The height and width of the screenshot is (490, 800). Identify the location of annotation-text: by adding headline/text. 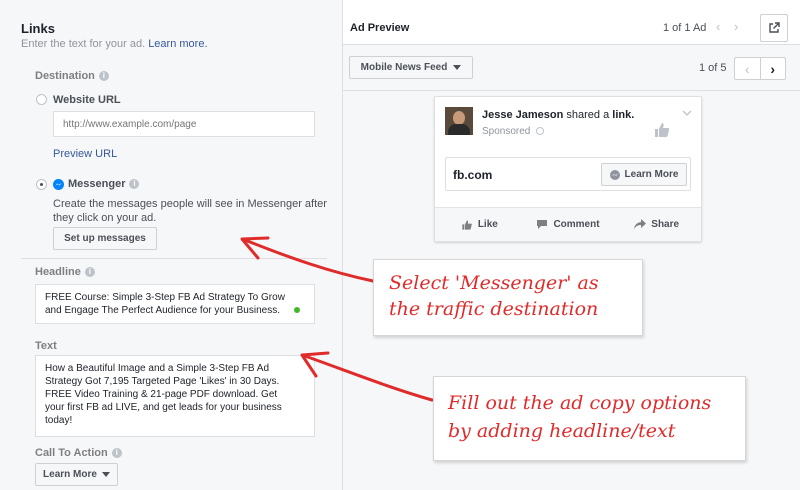
(562, 431).